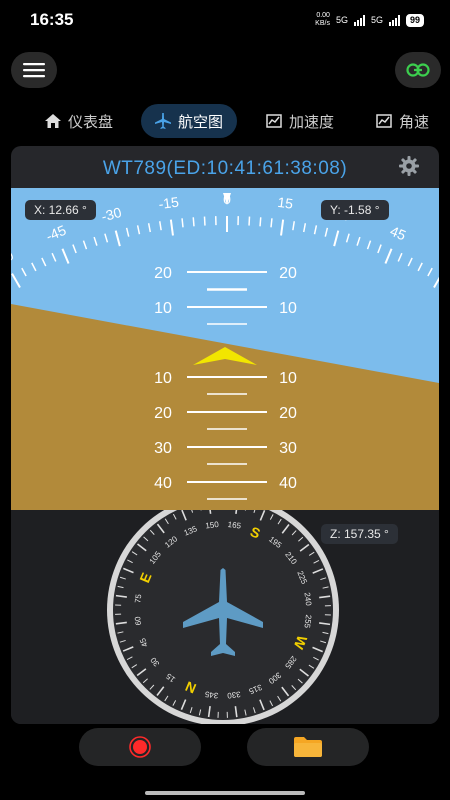 The width and height of the screenshot is (450, 800). I want to click on compass-degree-label: 75, so click(138, 598).